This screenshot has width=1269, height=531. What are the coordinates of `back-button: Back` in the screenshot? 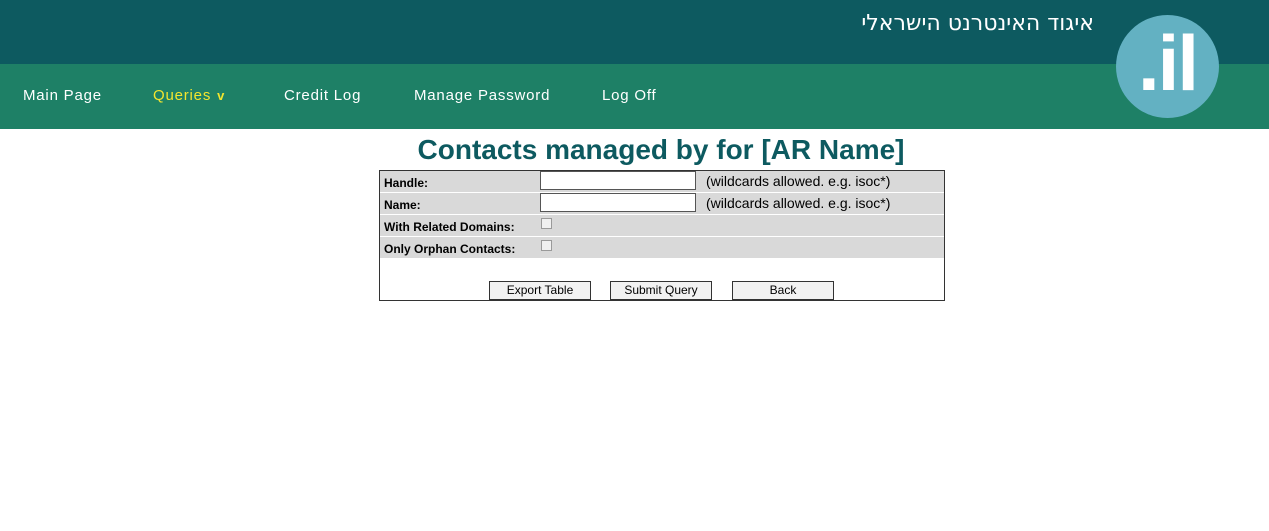 It's located at (783, 290).